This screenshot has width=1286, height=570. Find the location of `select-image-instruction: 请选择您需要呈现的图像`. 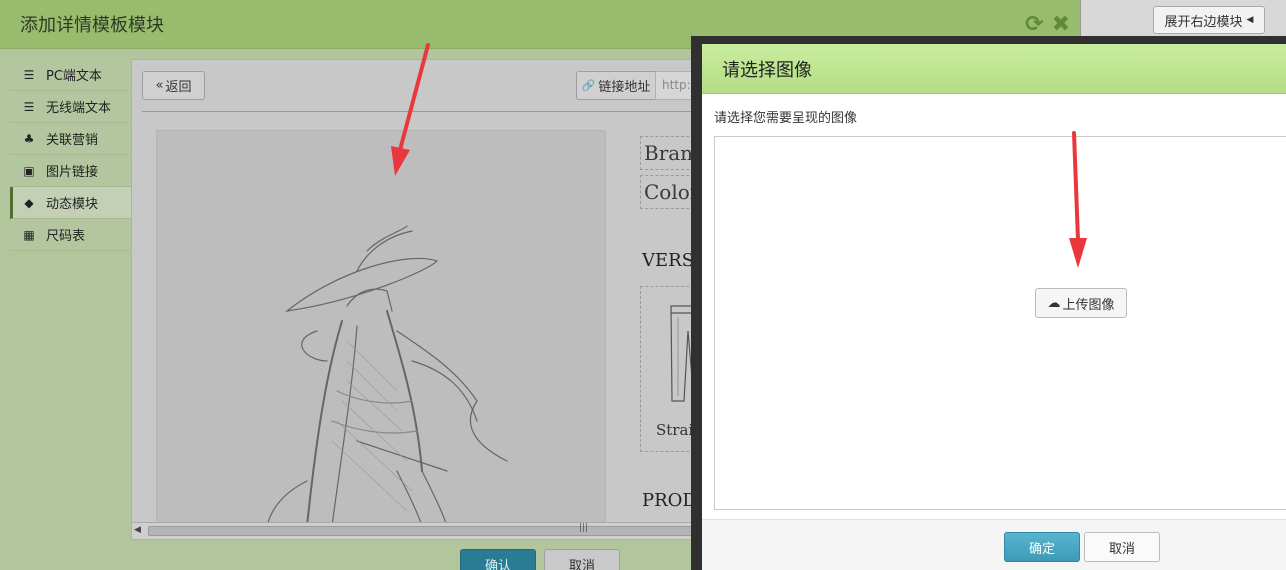

select-image-instruction: 请选择您需要呈现的图像 is located at coordinates (786, 118).